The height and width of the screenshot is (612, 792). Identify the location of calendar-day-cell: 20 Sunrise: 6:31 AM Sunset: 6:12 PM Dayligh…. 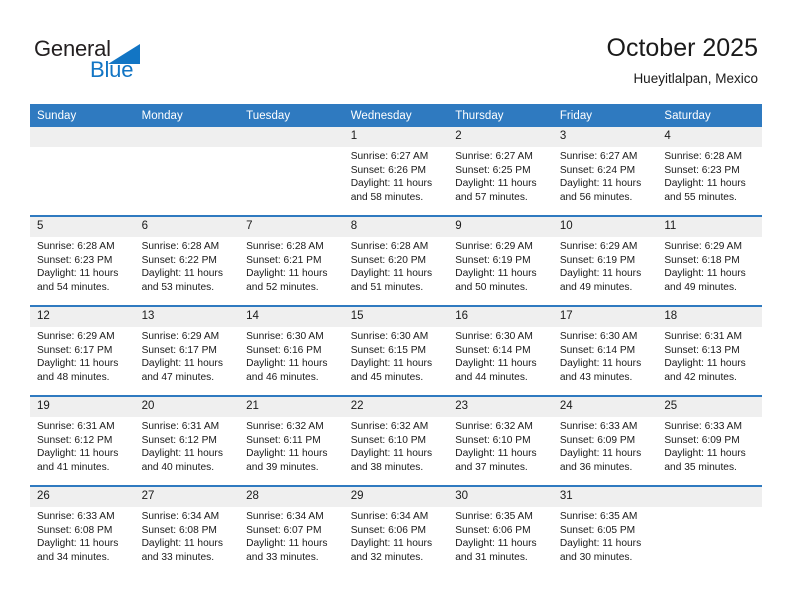
(187, 440).